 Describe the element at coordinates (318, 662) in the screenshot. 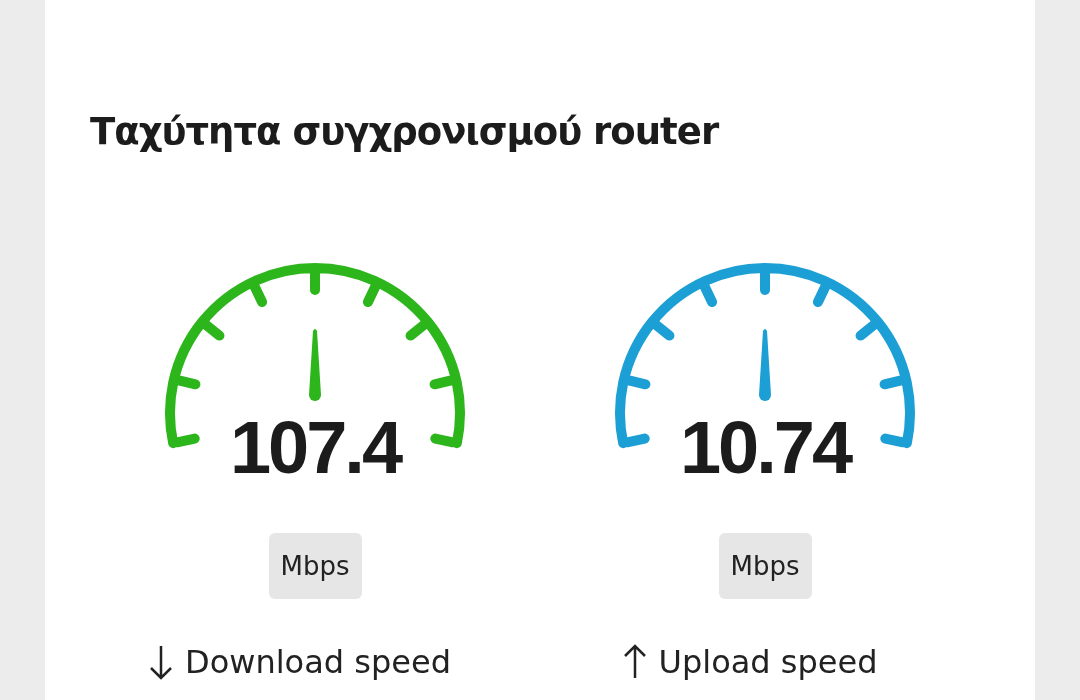

I see `speed-label: Download speed` at that location.